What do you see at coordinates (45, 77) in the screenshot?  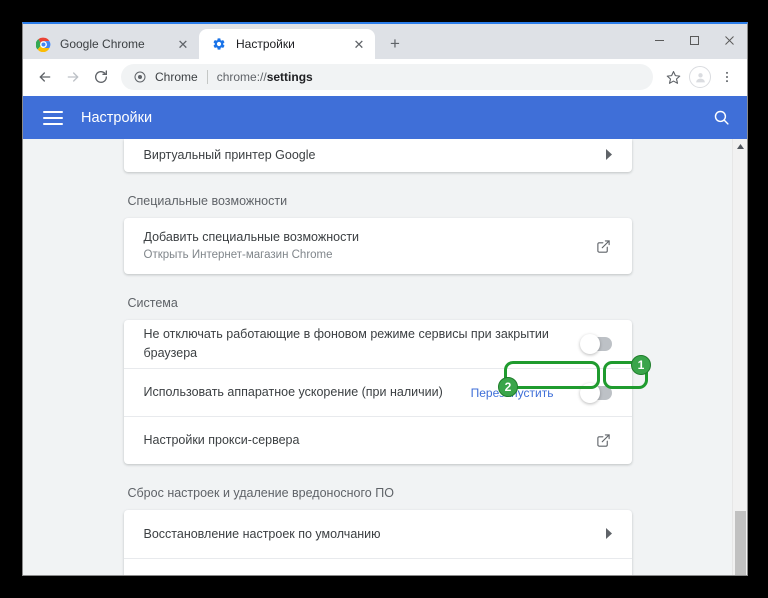 I see `back-button` at bounding box center [45, 77].